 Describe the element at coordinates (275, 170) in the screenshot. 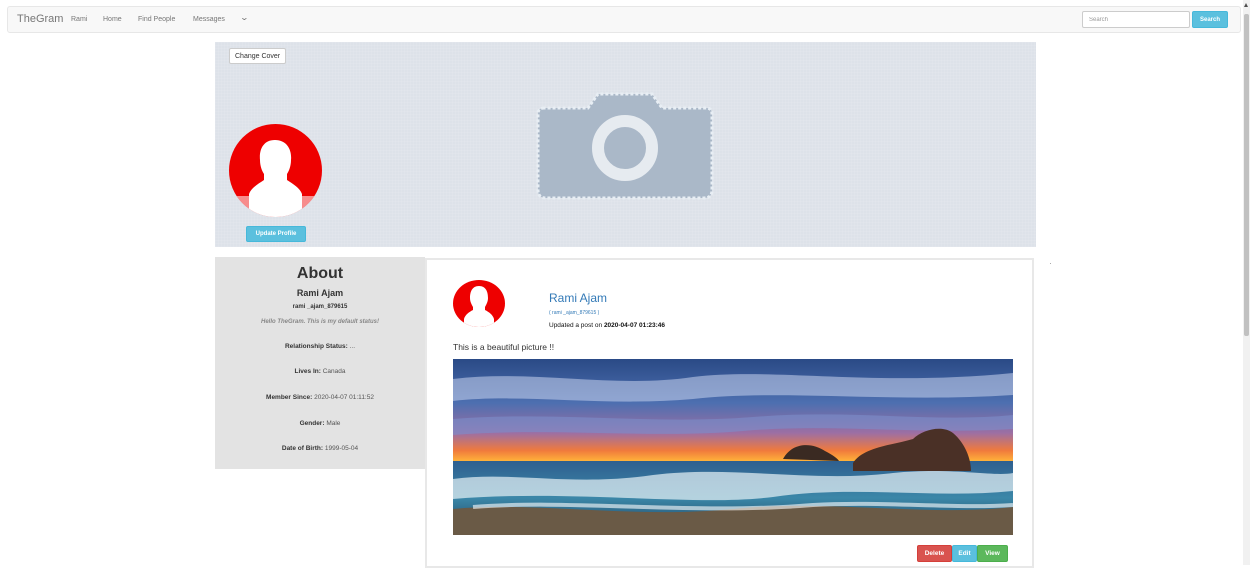

I see `profile-avatar` at that location.